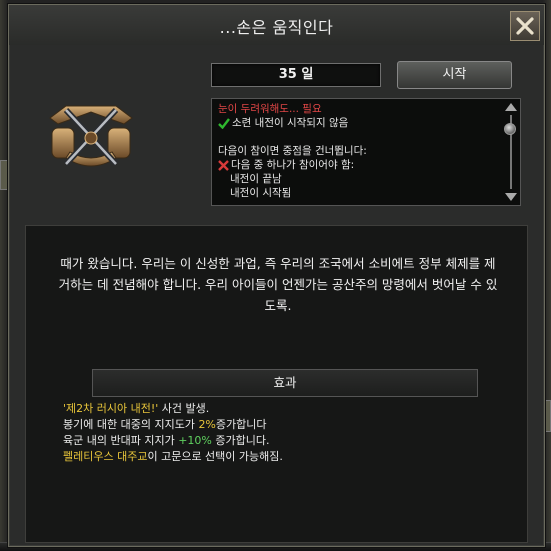 This screenshot has height=551, width=551. Describe the element at coordinates (296, 75) in the screenshot. I see `days-display: 35 일` at that location.